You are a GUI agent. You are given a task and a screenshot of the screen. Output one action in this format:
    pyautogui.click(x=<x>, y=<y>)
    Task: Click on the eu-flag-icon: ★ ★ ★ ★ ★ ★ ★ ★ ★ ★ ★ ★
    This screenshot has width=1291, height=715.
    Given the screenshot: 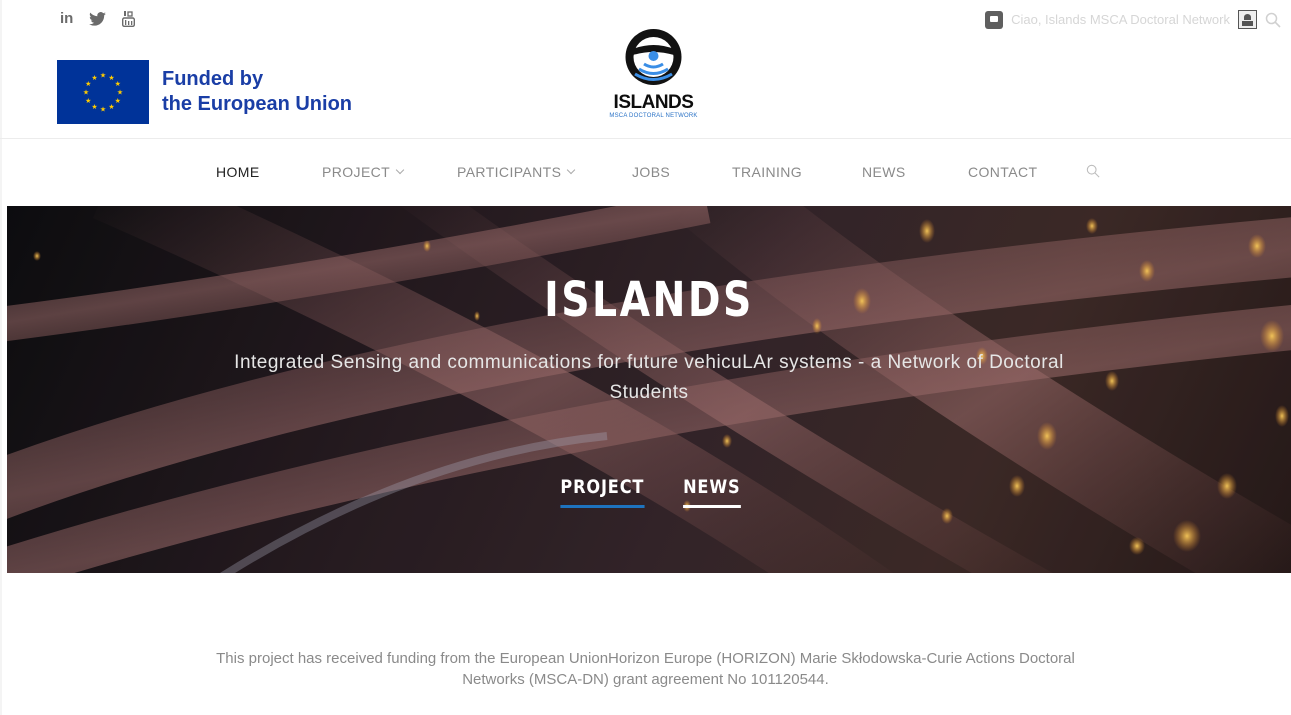 What is the action you would take?
    pyautogui.click(x=103, y=92)
    